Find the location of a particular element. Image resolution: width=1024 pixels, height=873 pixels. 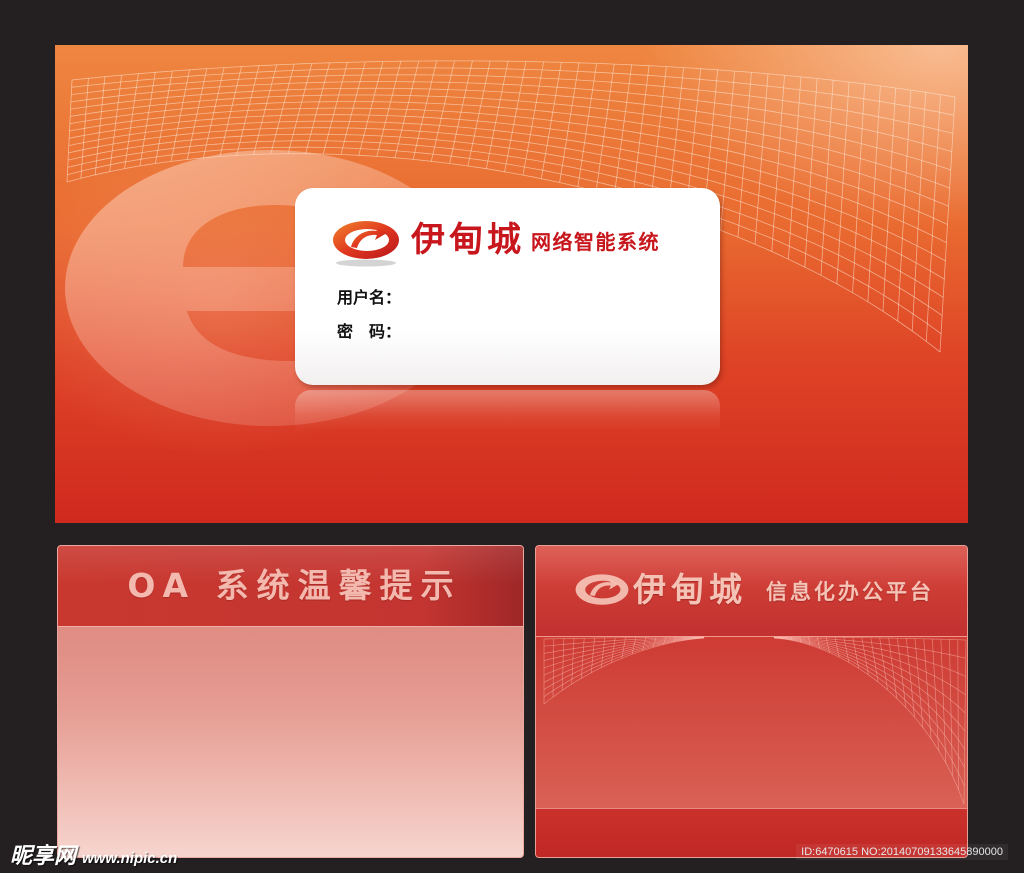

notice-panel-body is located at coordinates (290, 742).